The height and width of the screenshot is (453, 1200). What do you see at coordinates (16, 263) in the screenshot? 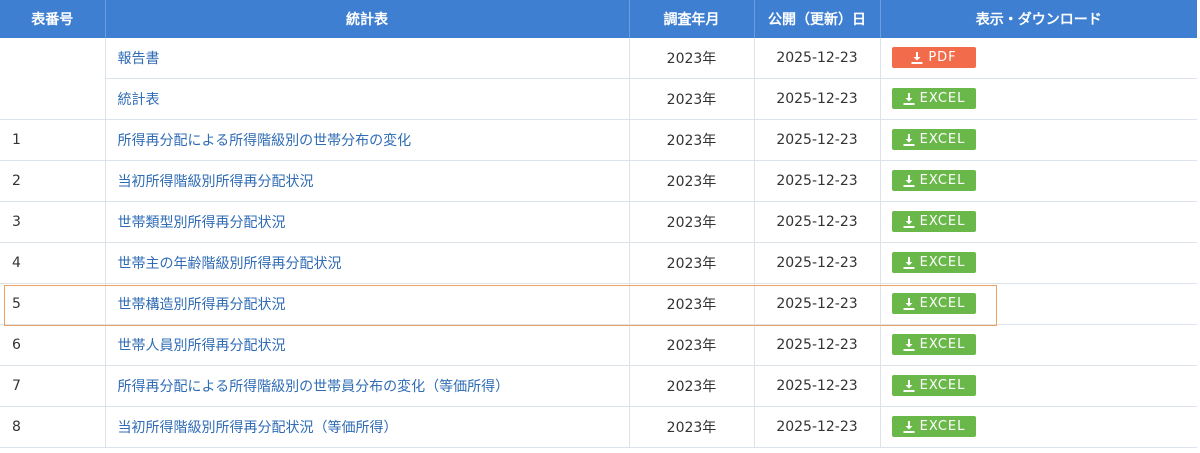
I see `table-number: 4` at bounding box center [16, 263].